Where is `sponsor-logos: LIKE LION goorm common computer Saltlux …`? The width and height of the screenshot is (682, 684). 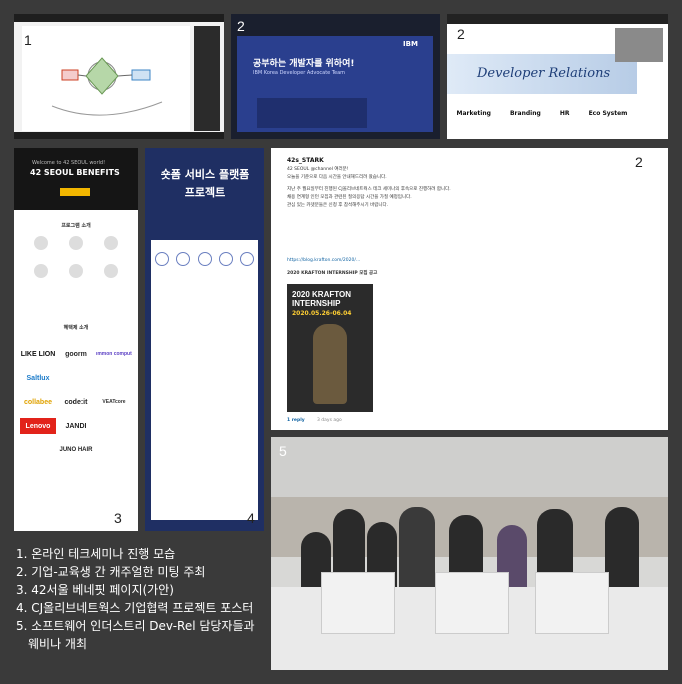 sponsor-logos: LIKE LION goorm common computer Saltlux … is located at coordinates (76, 402).